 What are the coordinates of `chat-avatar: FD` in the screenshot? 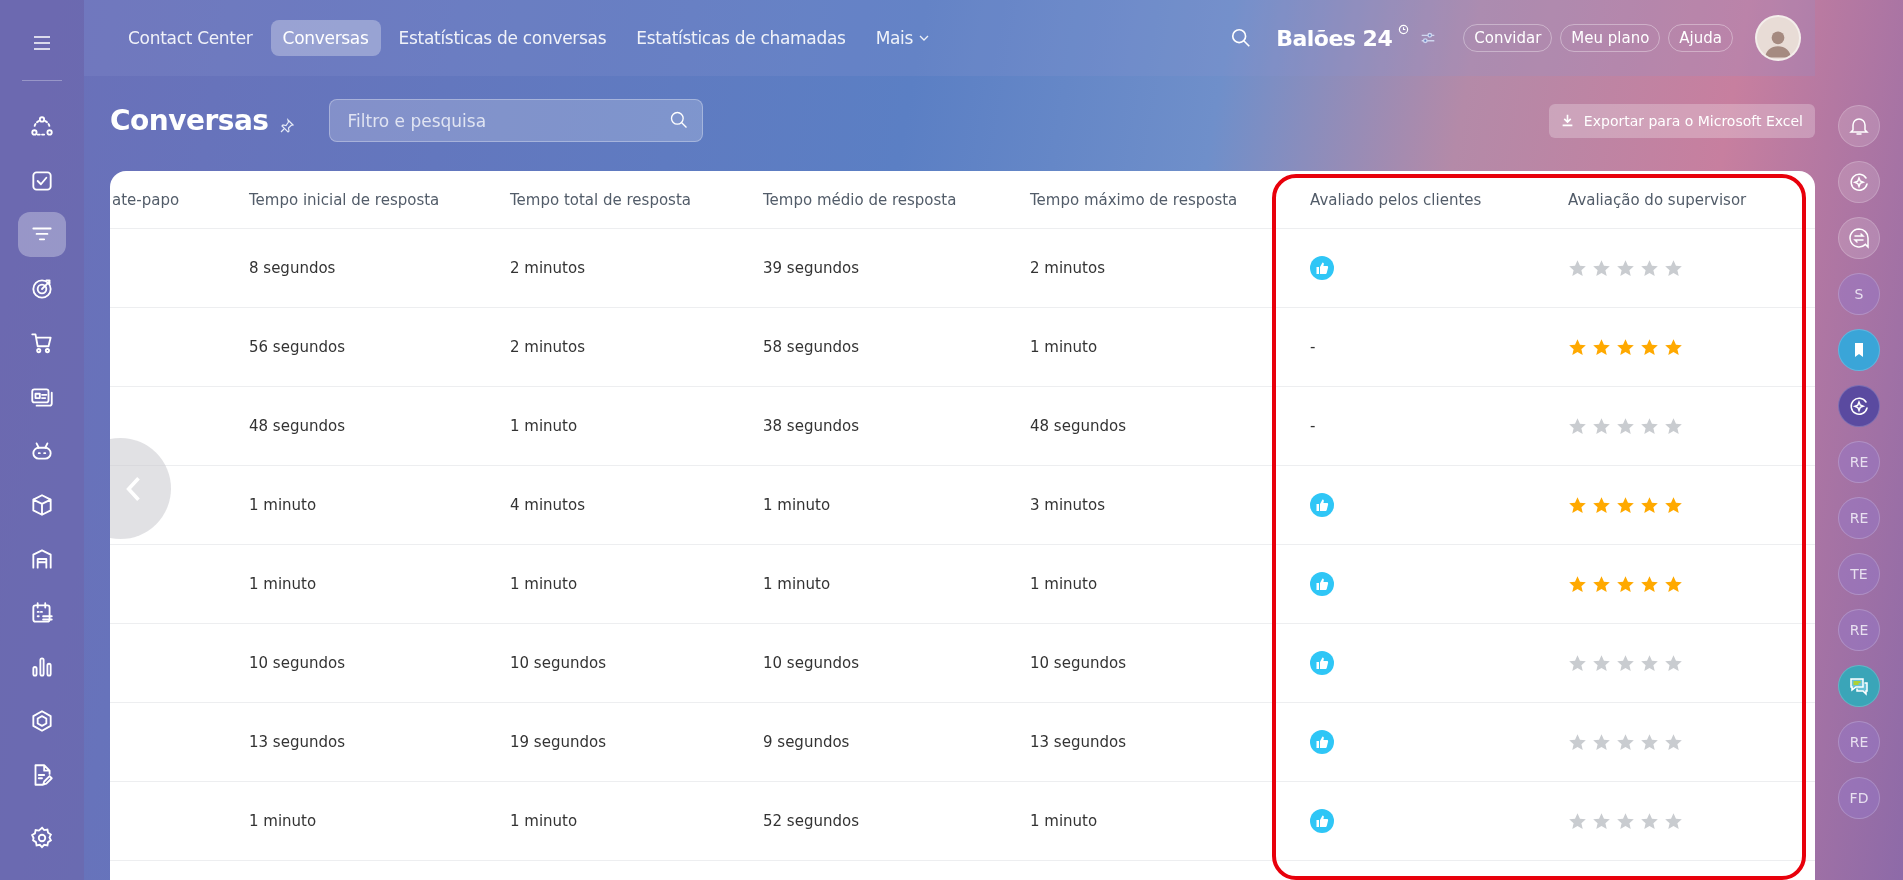 It's located at (1859, 798).